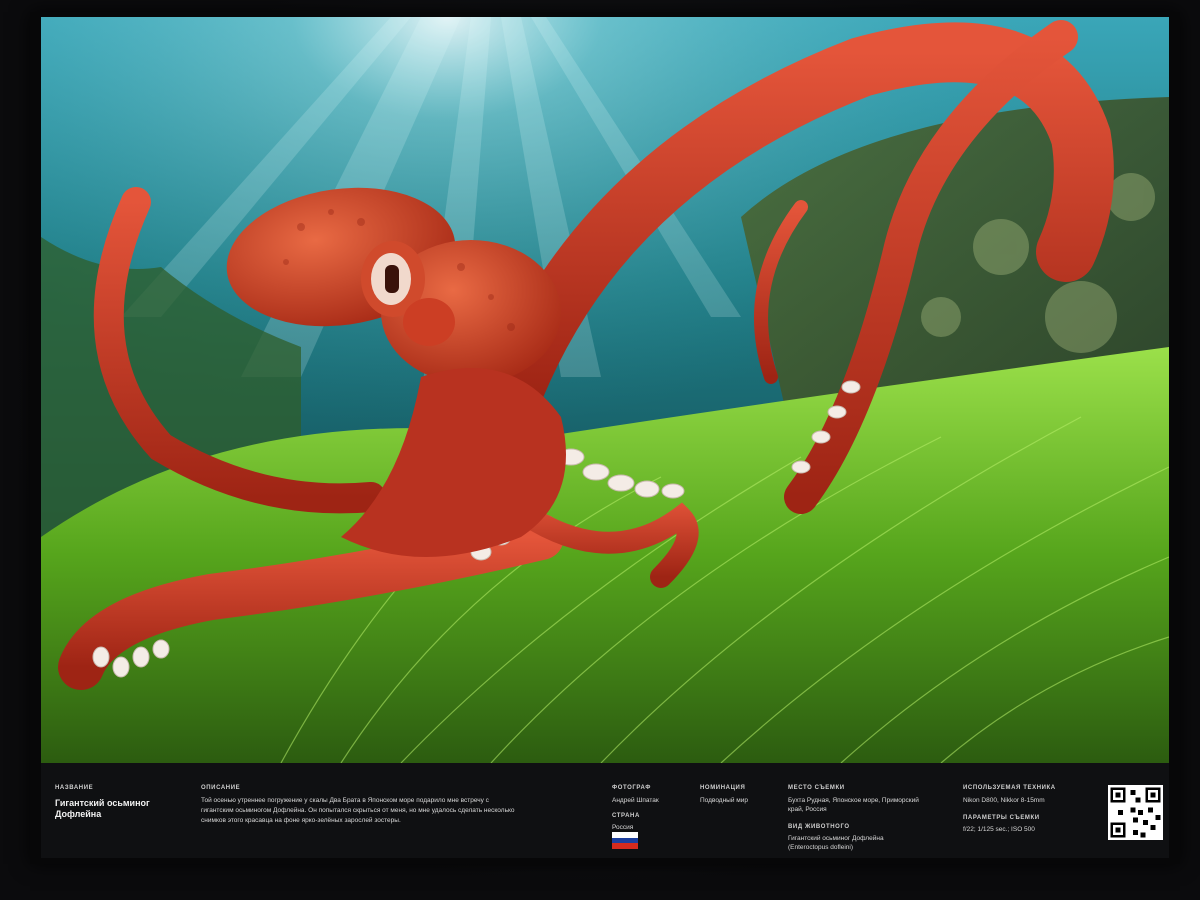 The height and width of the screenshot is (900, 1200). I want to click on russia-flag-icon, so click(625, 840).